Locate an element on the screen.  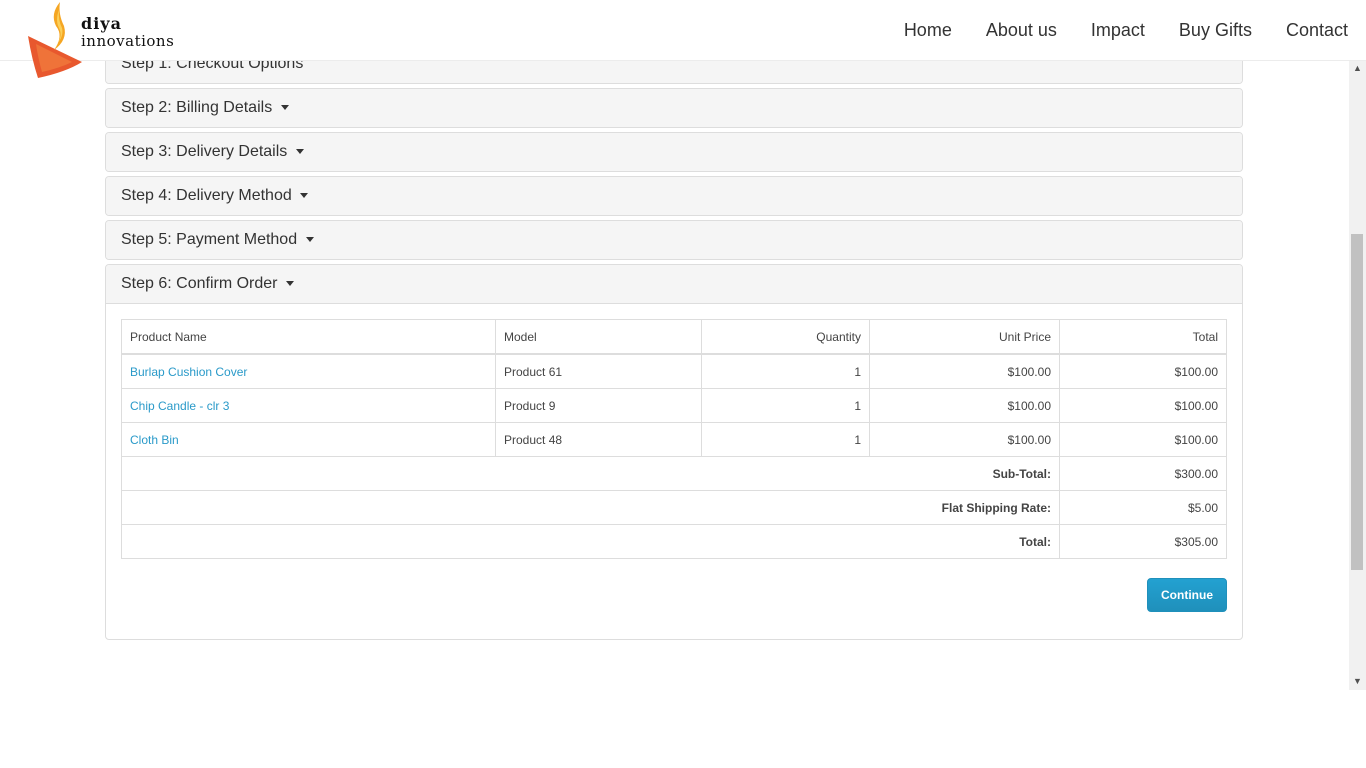
scrollbar-thumb is located at coordinates (1357, 402).